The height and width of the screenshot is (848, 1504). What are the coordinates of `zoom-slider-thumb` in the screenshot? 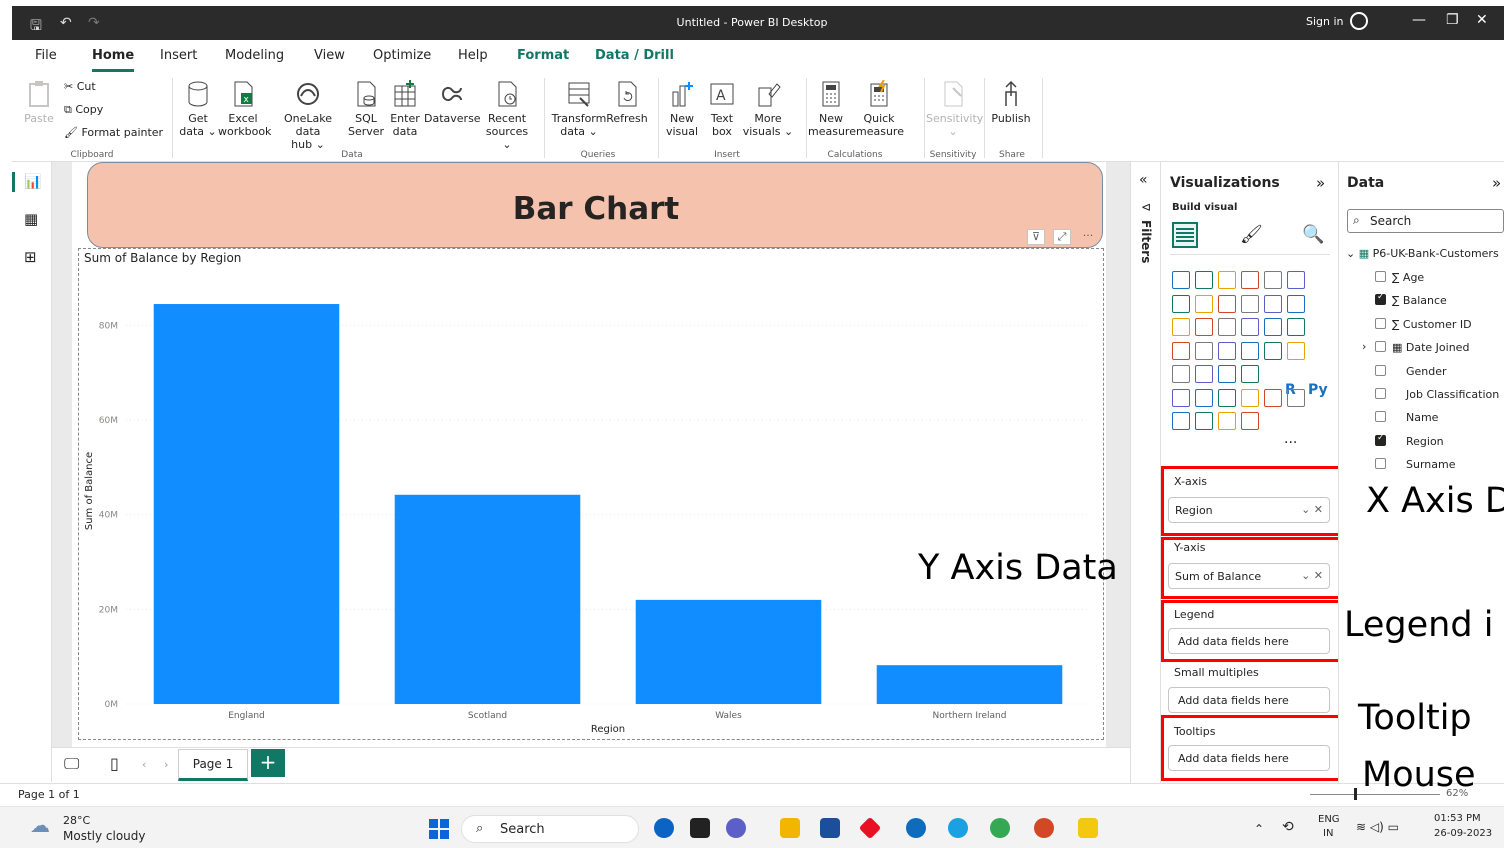 It's located at (1355, 794).